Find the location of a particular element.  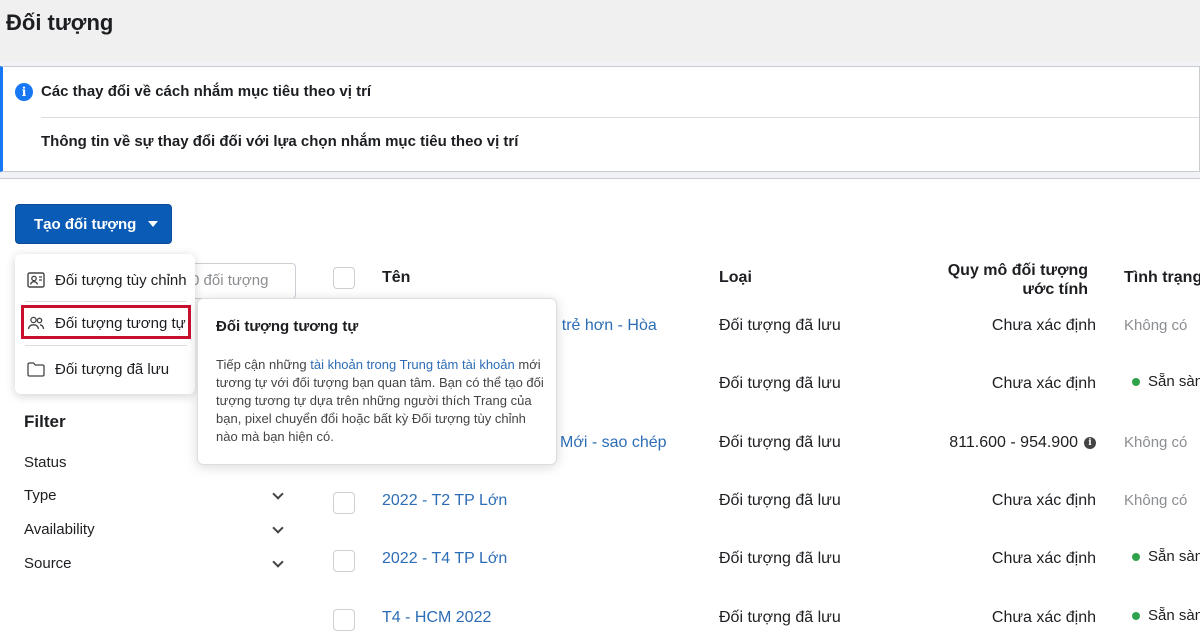

row-size: 811.600 - 954.900 i is located at coordinates (998, 443).